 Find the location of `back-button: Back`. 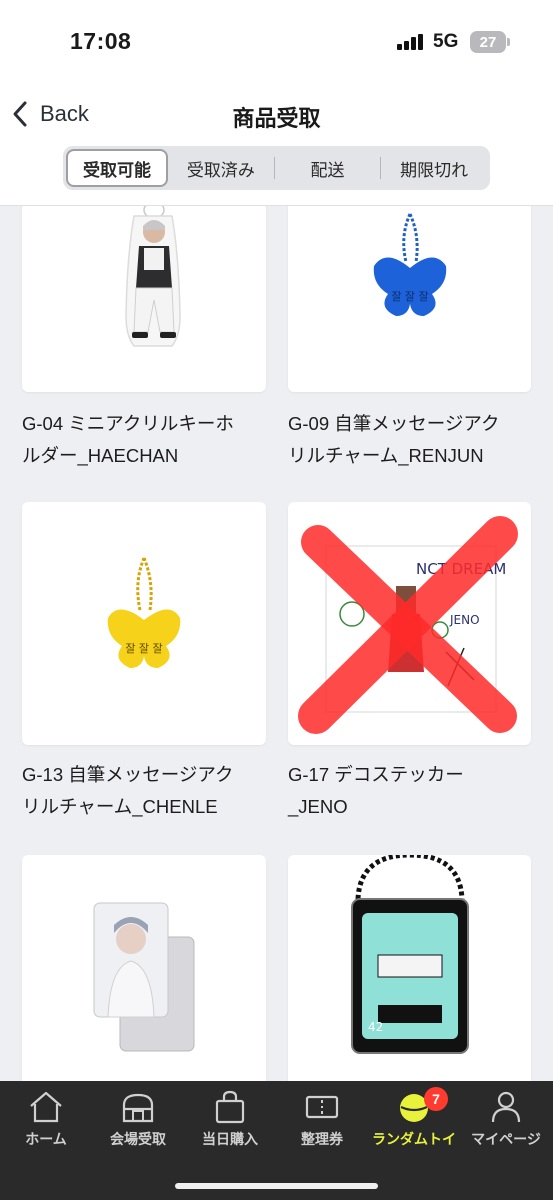

back-button: Back is located at coordinates (49, 114).